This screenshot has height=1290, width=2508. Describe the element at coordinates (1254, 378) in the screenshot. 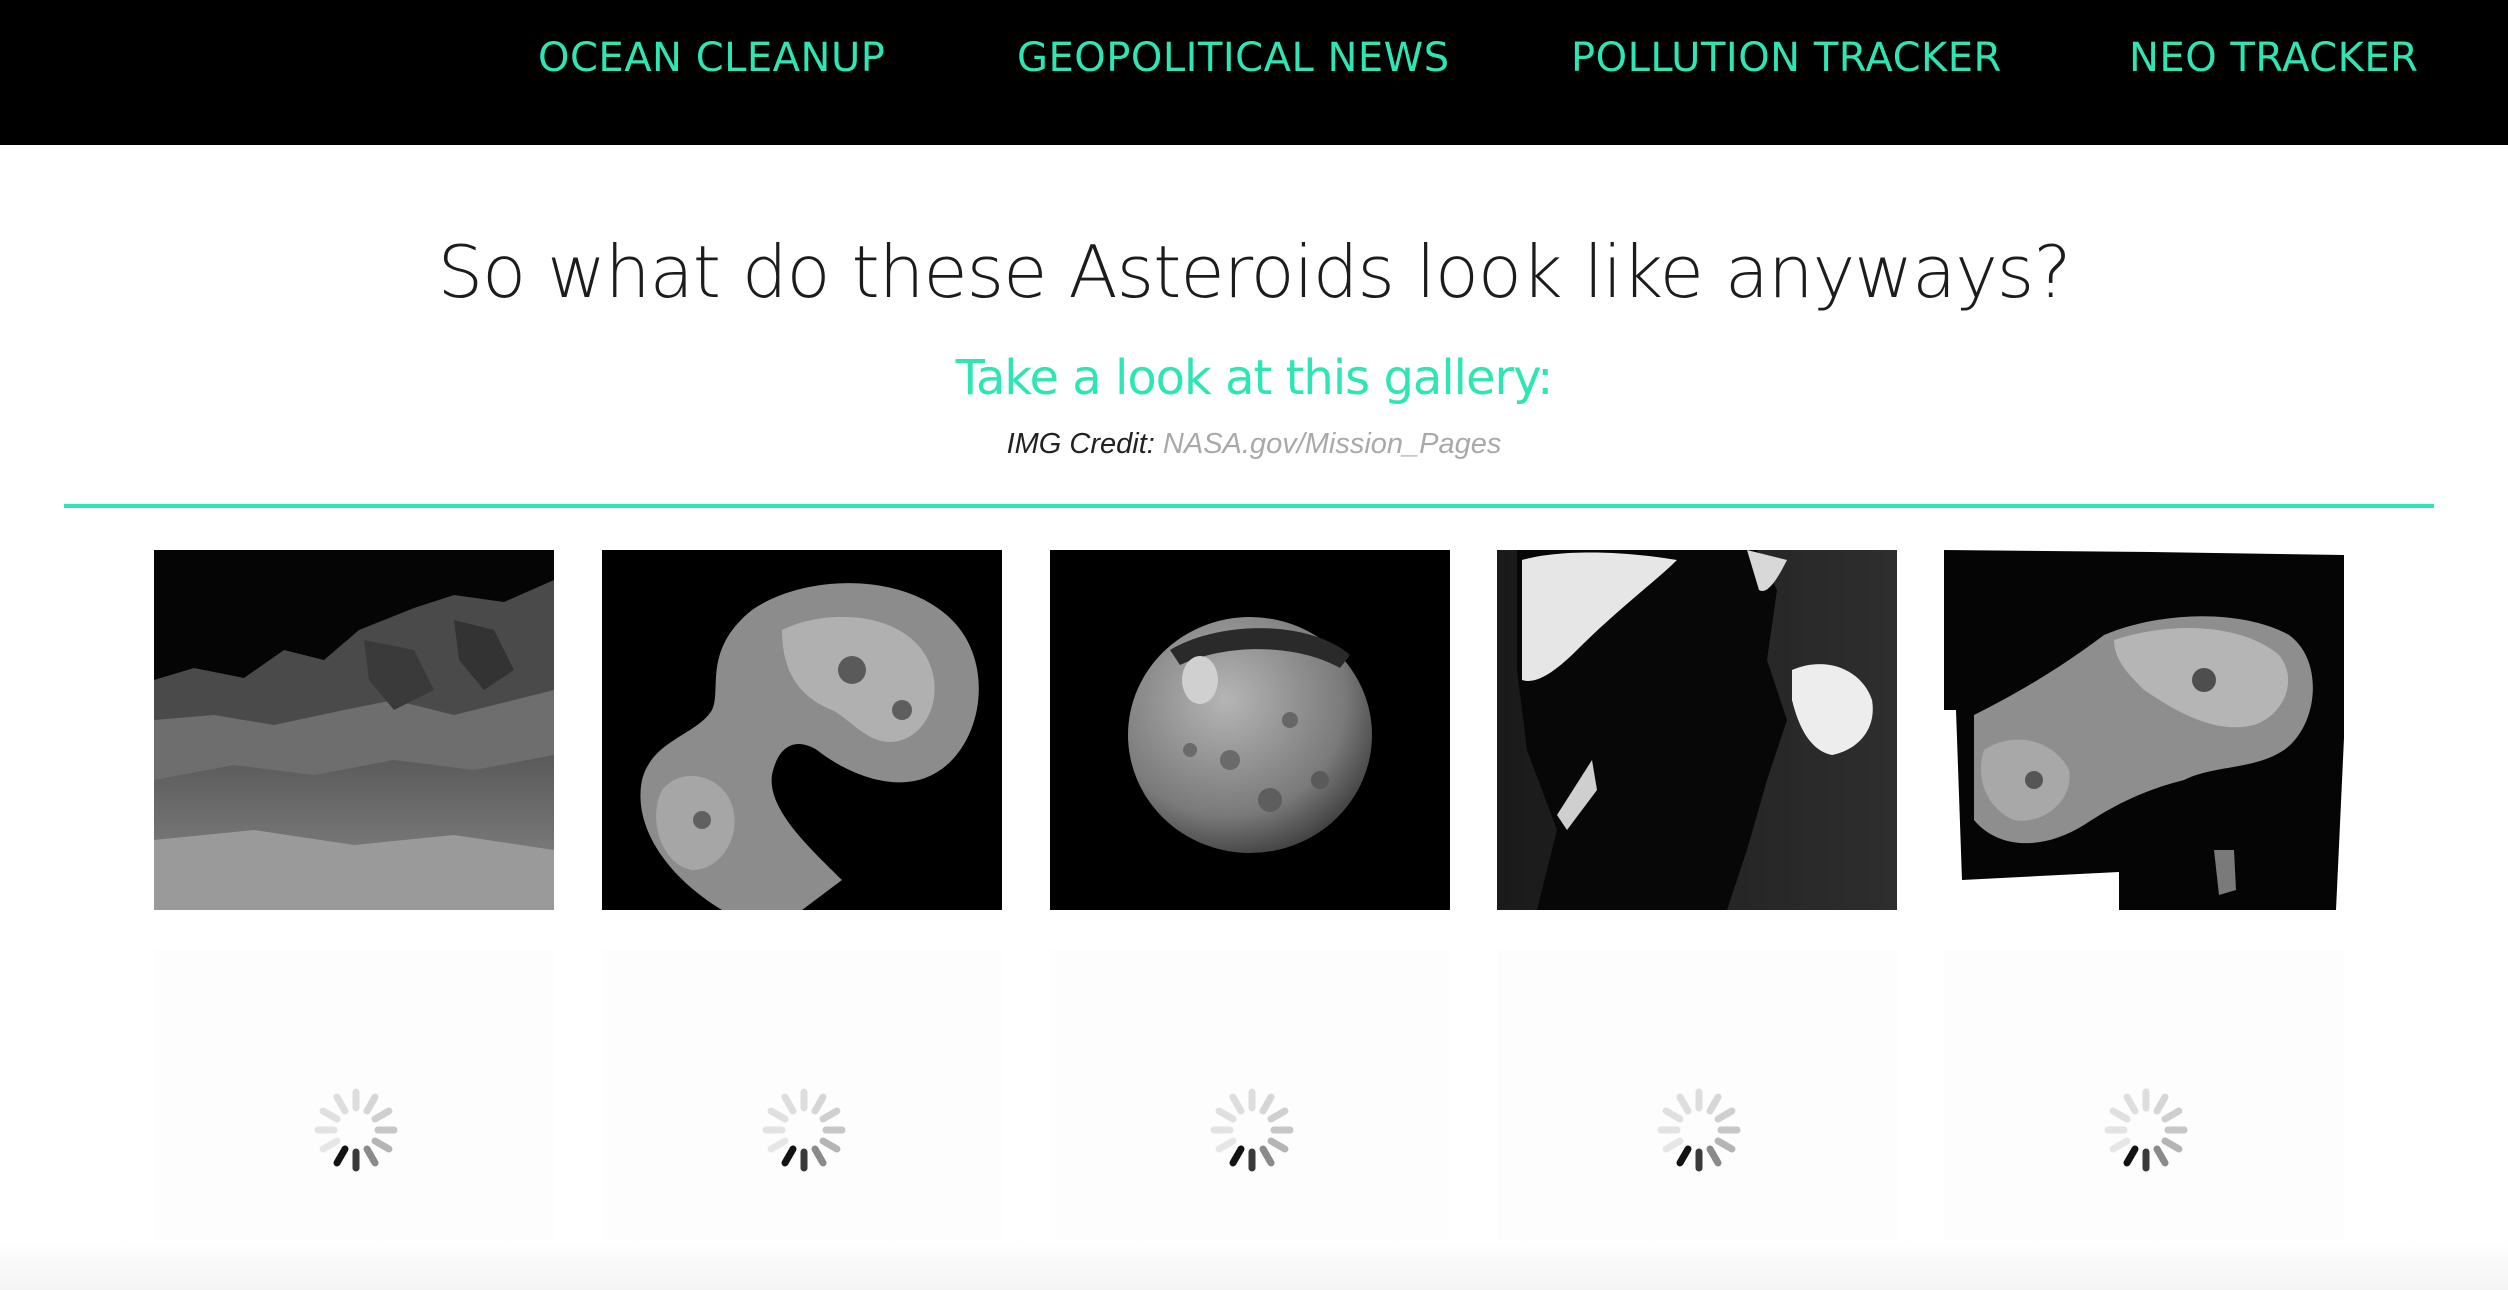

I see `gallery-subtitle: Take a look at this gallery:` at that location.